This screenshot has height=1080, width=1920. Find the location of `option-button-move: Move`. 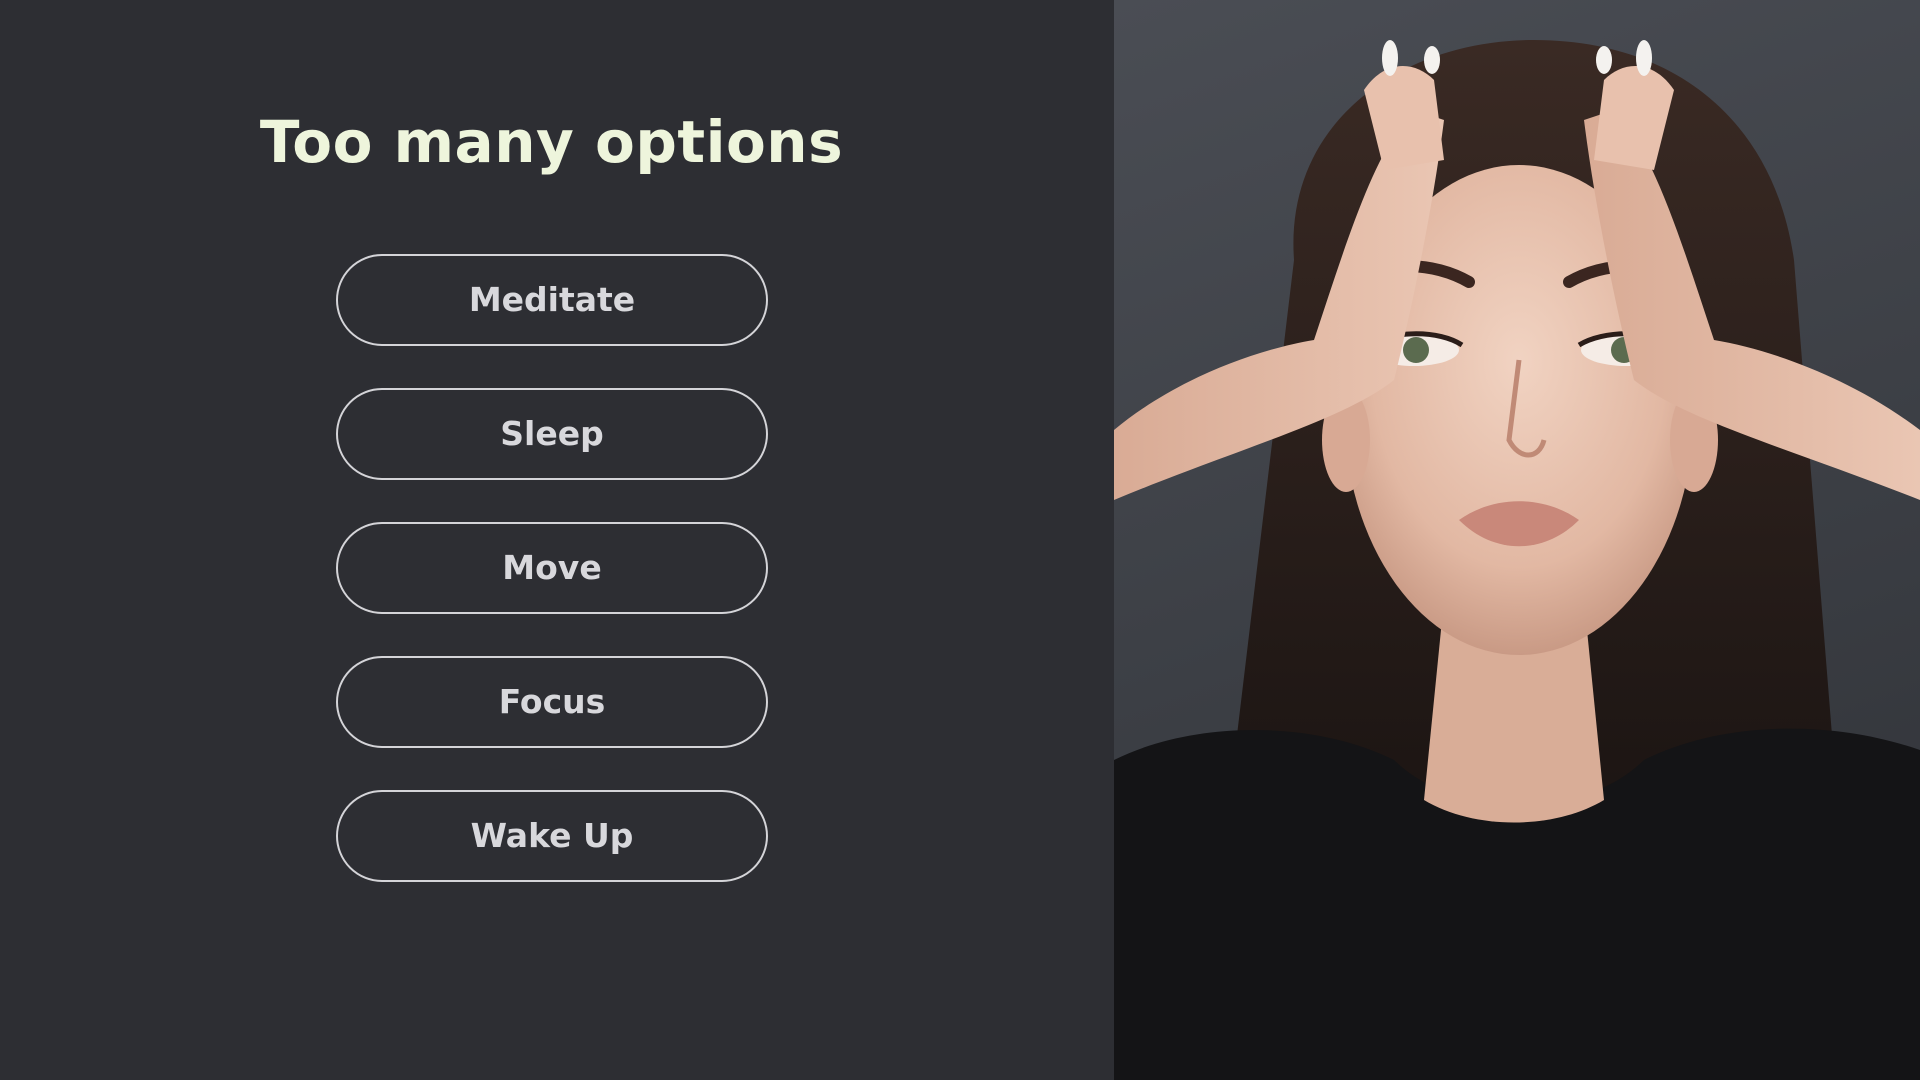

option-button-move: Move is located at coordinates (552, 568).